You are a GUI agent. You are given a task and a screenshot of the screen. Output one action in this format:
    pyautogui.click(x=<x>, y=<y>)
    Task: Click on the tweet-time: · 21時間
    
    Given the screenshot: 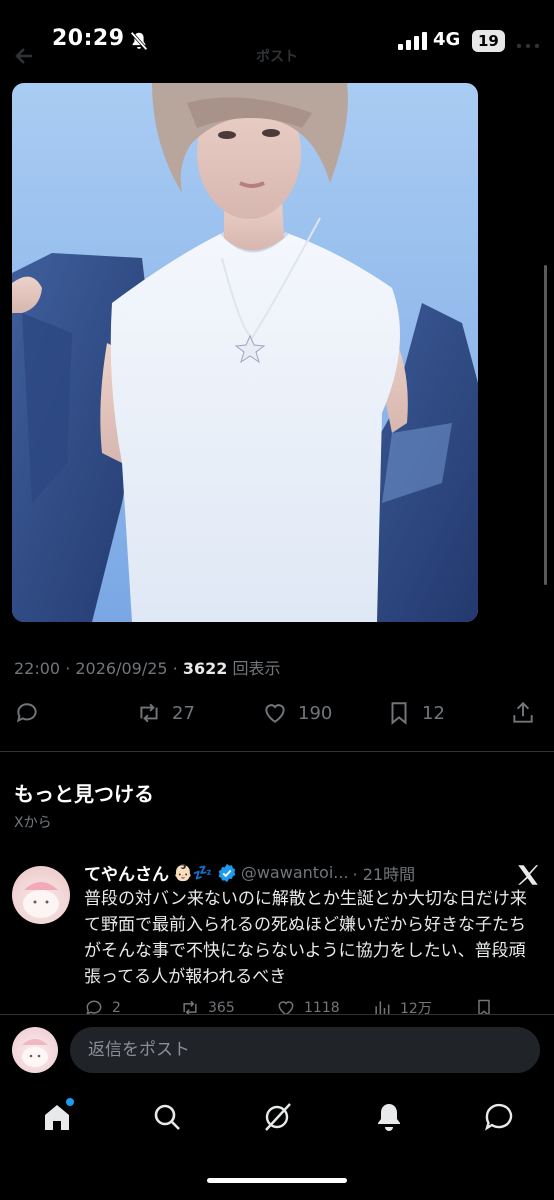 What is the action you would take?
    pyautogui.click(x=384, y=874)
    